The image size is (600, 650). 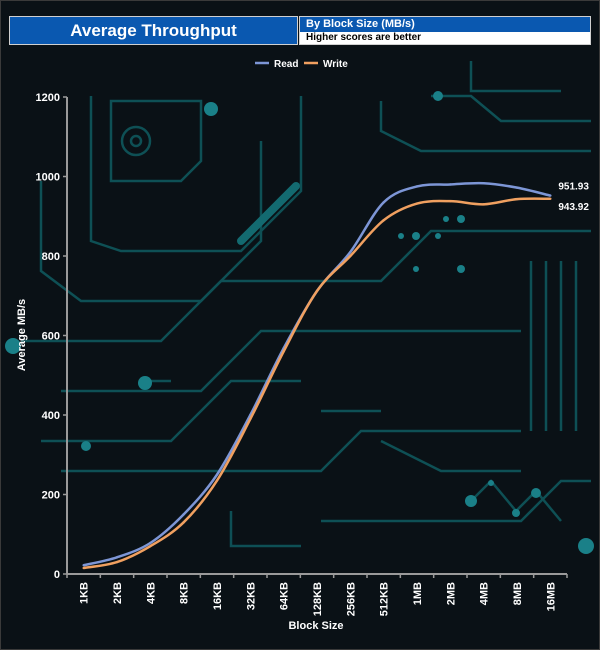 I want to click on circuit-bar, so click(x=268, y=213).